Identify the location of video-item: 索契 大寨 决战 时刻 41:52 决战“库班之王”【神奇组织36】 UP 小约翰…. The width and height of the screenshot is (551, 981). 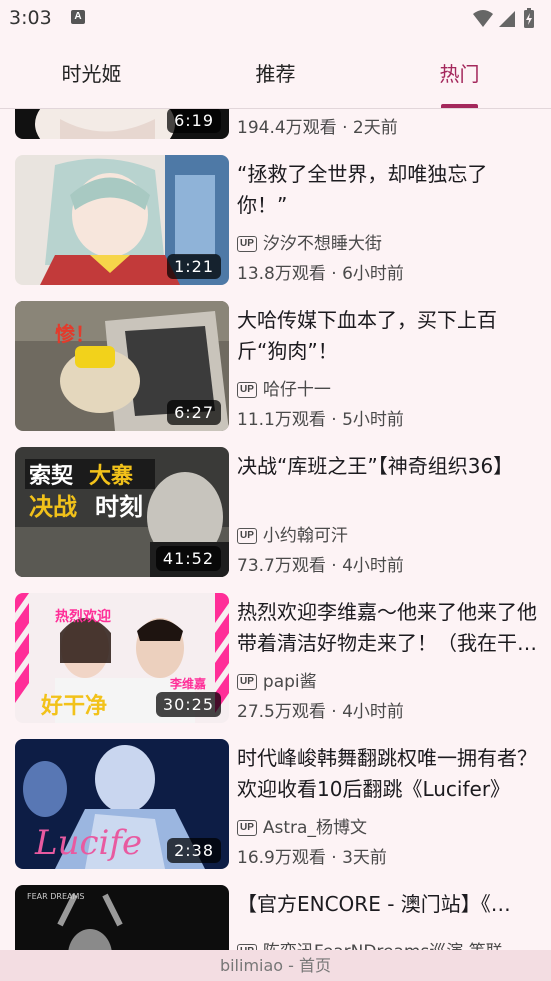
(275, 512).